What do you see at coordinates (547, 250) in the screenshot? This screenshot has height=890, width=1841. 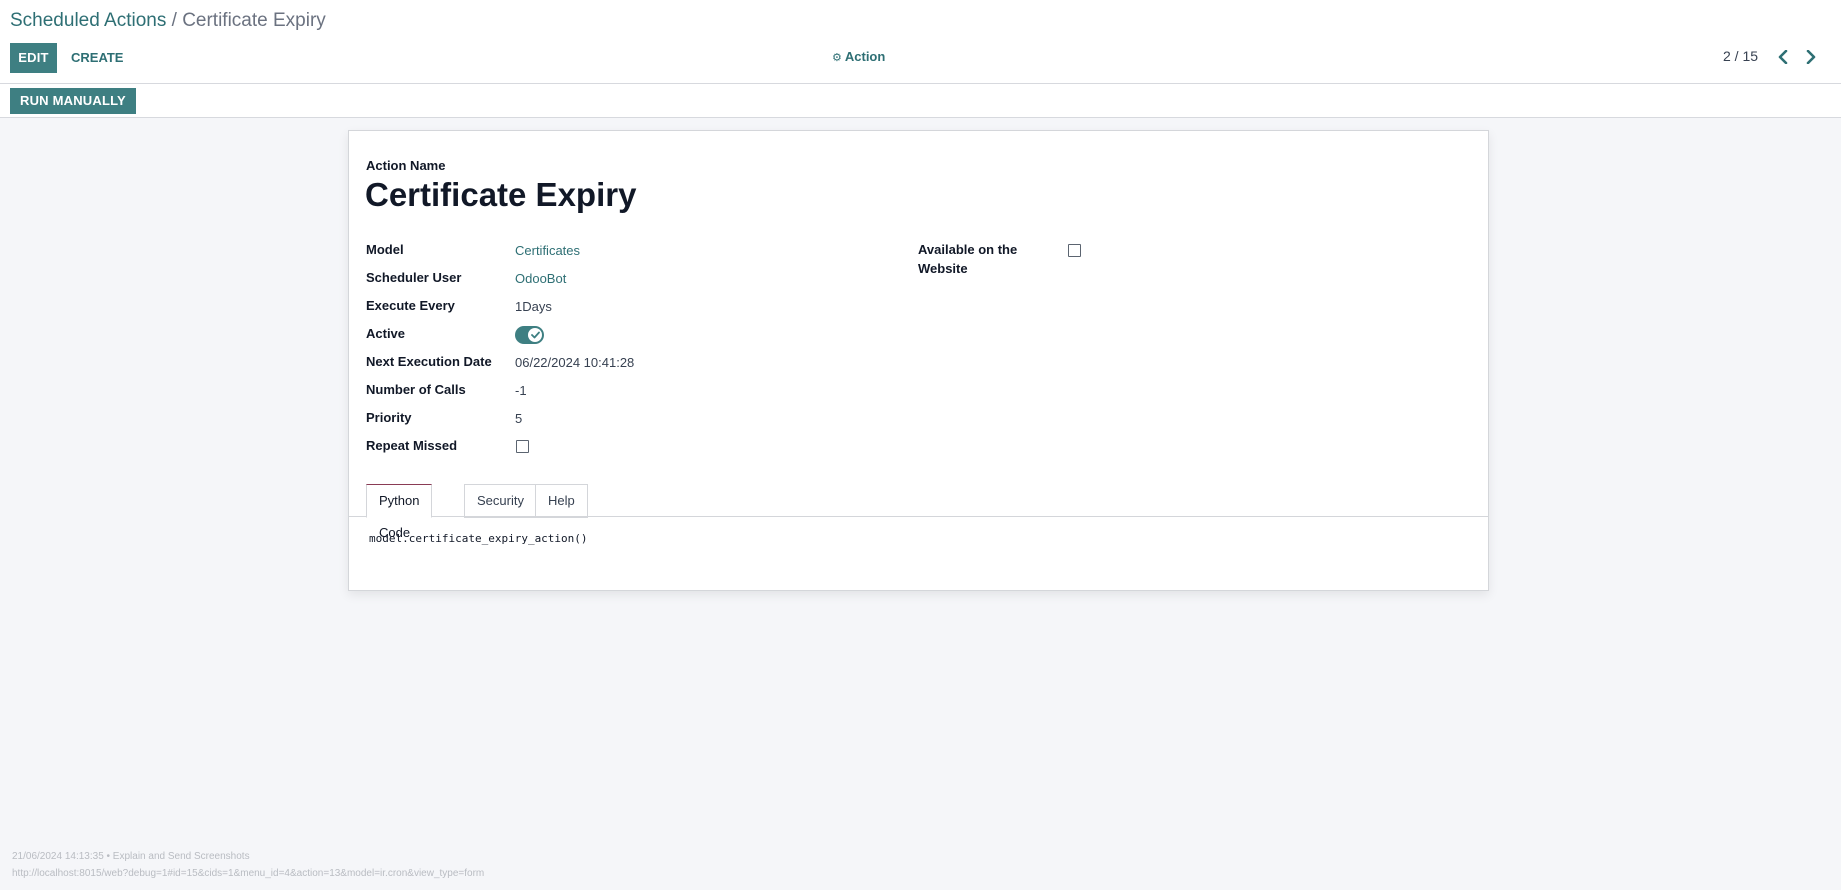 I see `model-link: Certificates` at bounding box center [547, 250].